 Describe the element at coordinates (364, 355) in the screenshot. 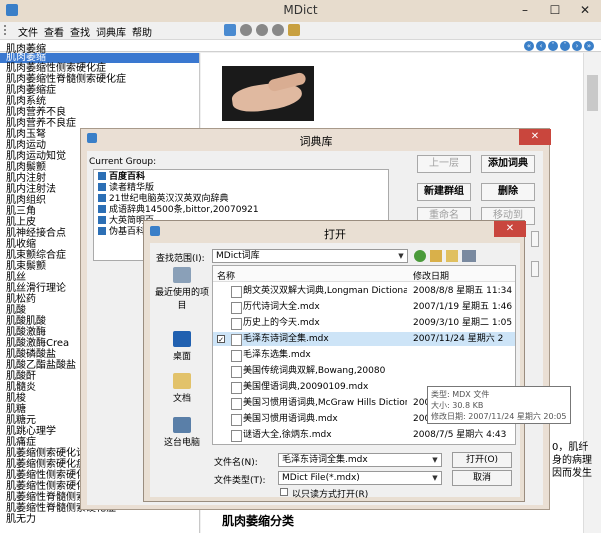

I see `file-row: 毛泽东选集.mdx` at that location.